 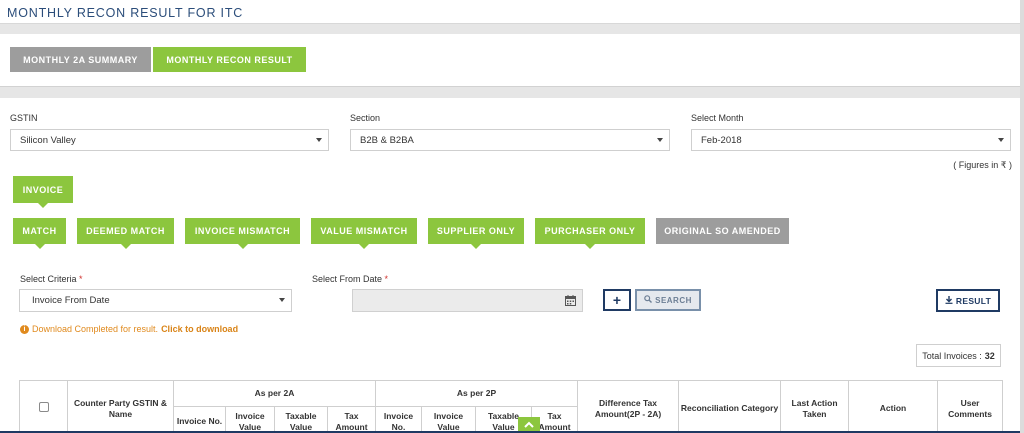 I want to click on search-button: SEARCH, so click(x=668, y=300).